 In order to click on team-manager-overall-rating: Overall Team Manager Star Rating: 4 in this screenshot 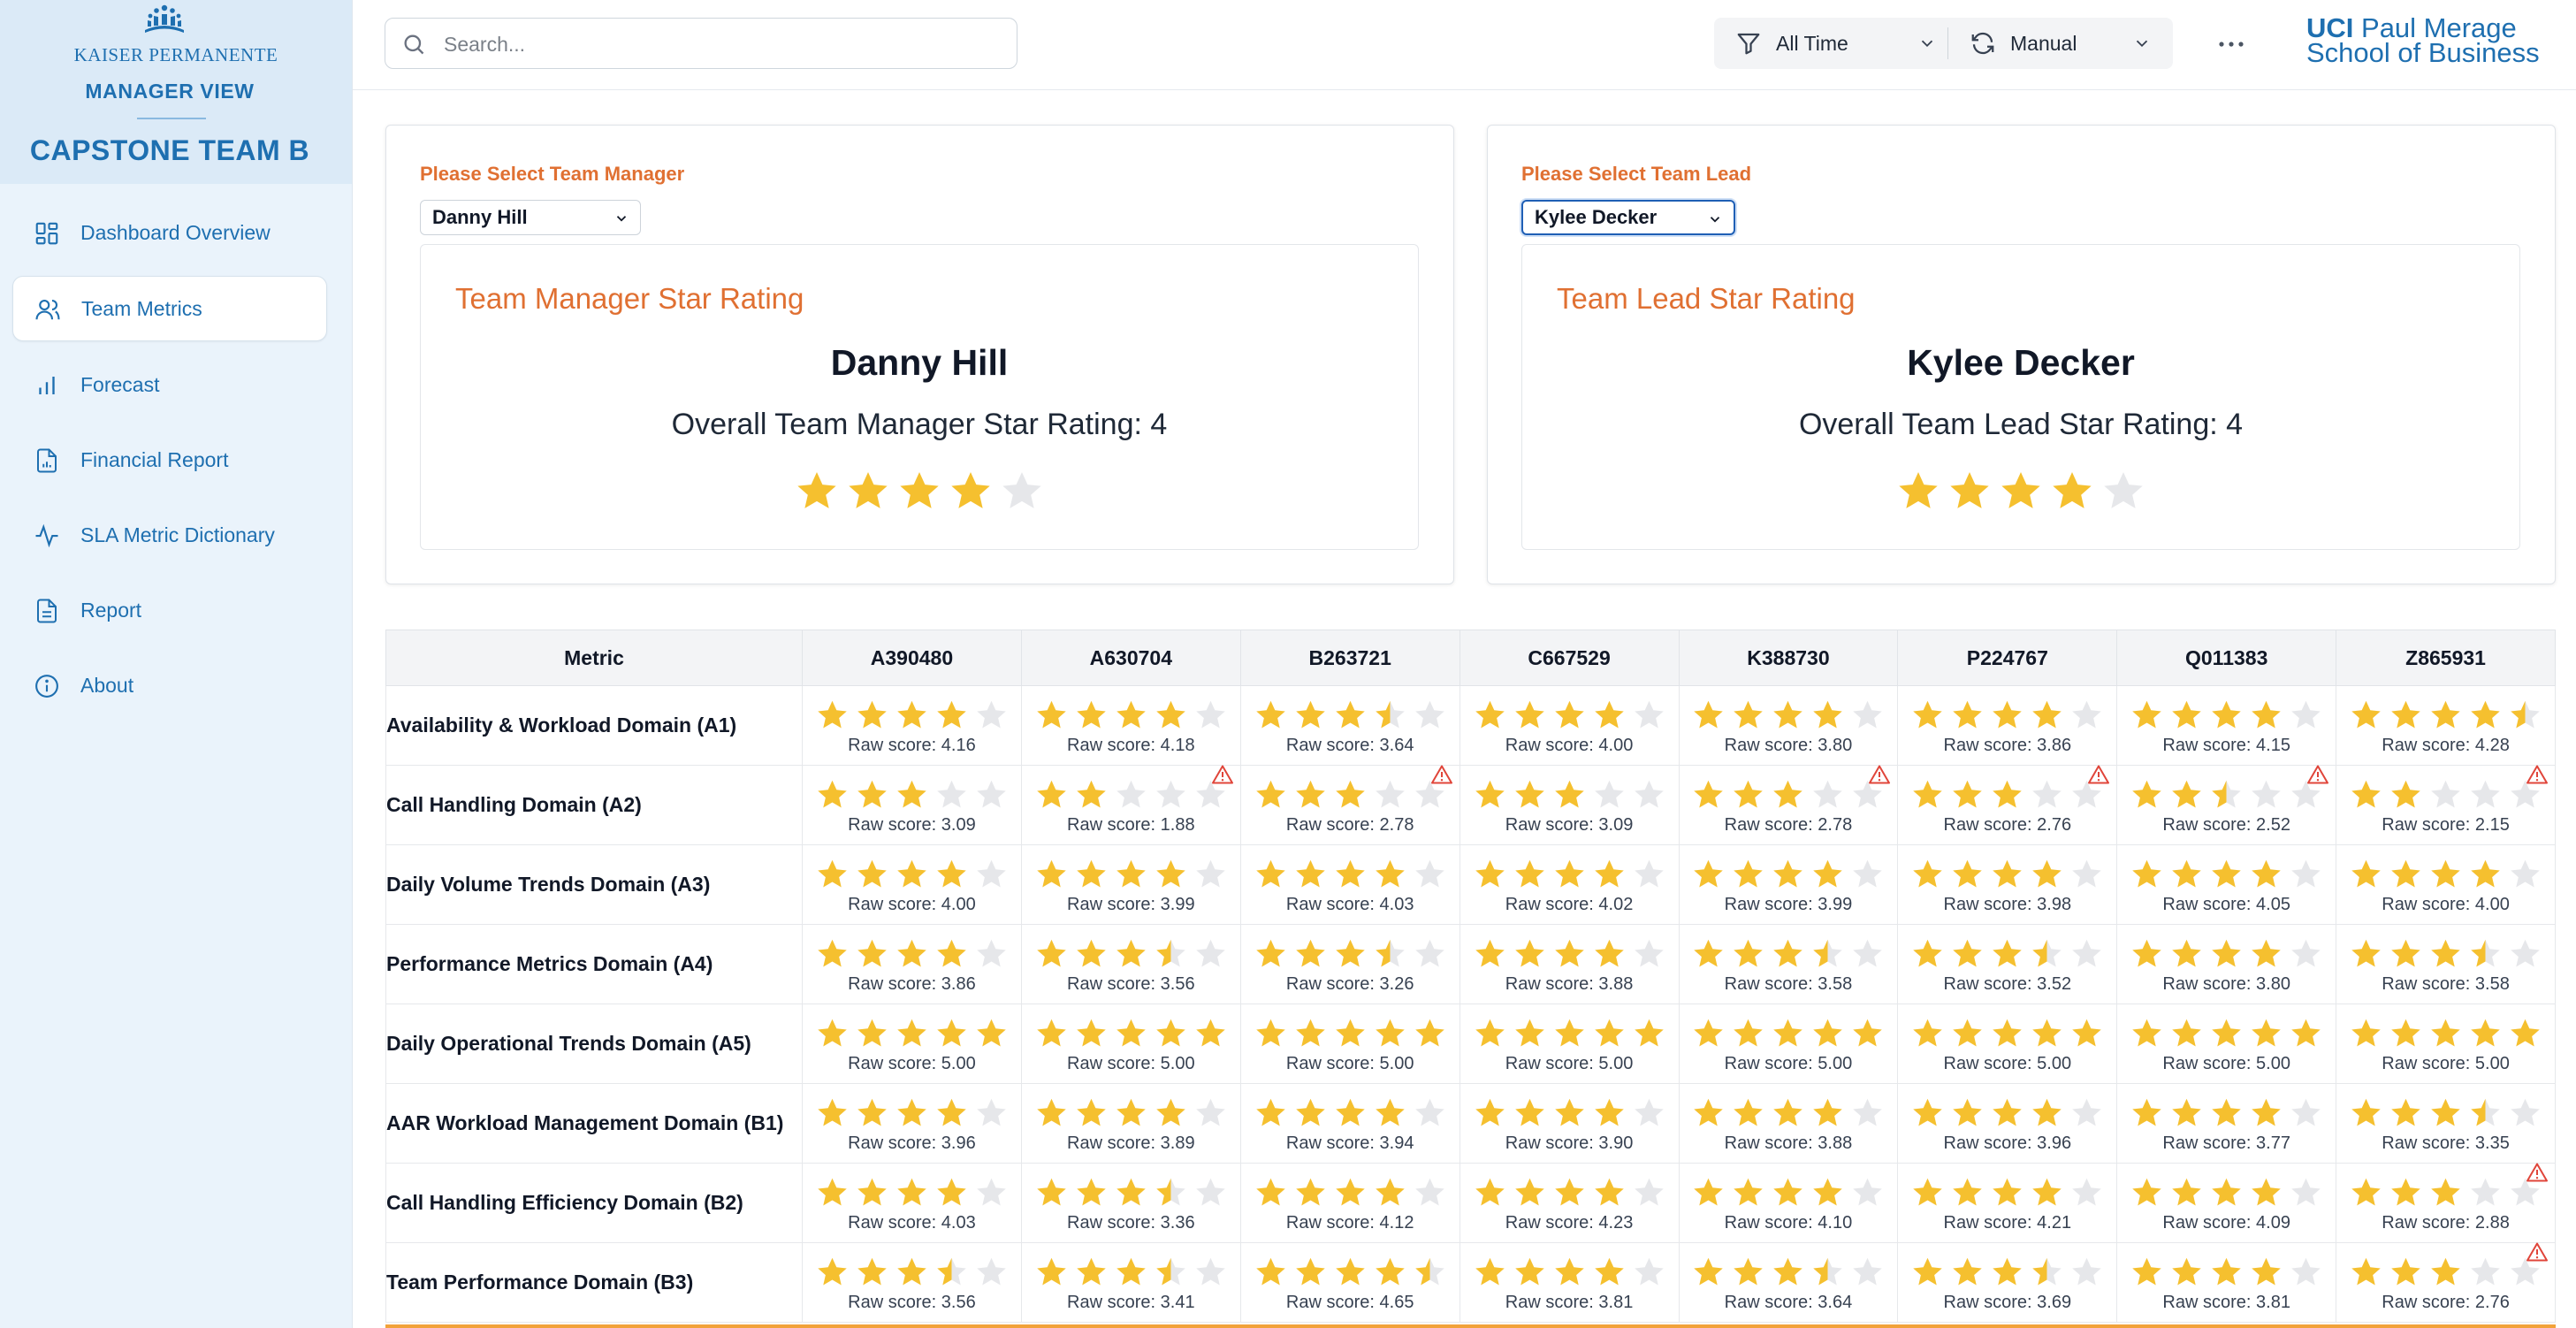, I will do `click(919, 424)`.